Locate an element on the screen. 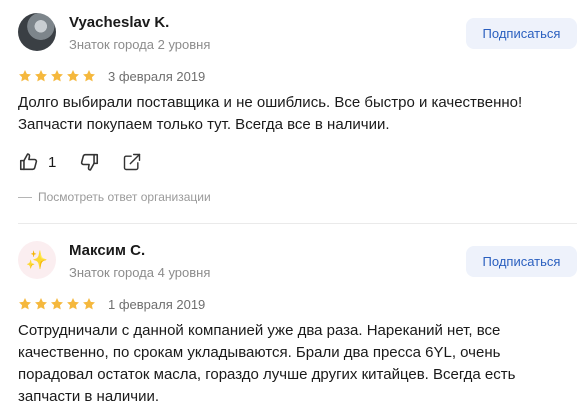 This screenshot has height=410, width=585. review-date: 1 февраля 2019 is located at coordinates (157, 304).